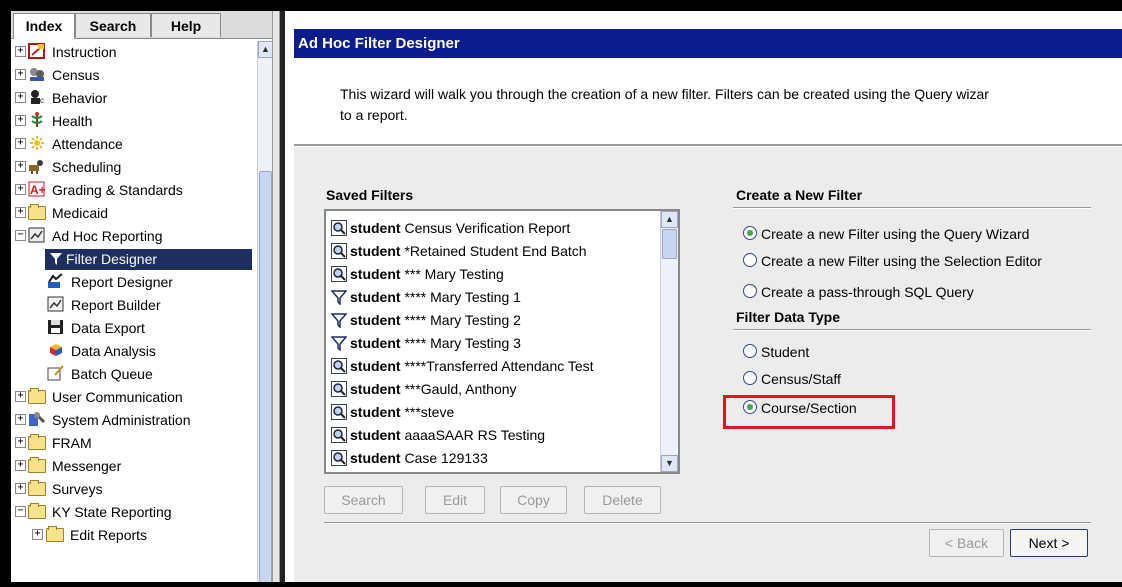 The width and height of the screenshot is (1122, 587). What do you see at coordinates (134, 489) in the screenshot?
I see `tree-item-surveys: + Surveys` at bounding box center [134, 489].